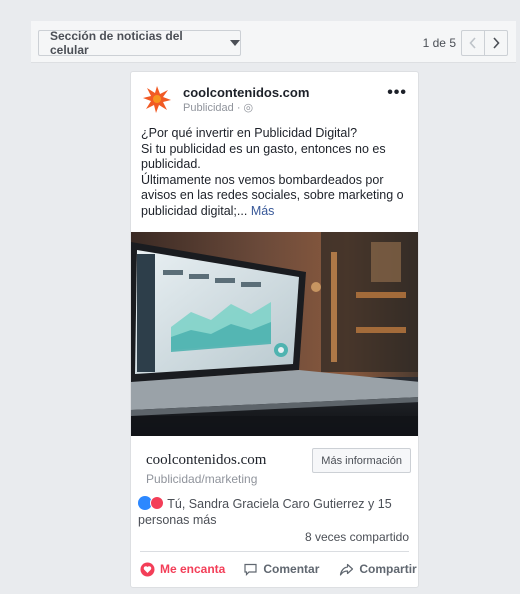  Describe the element at coordinates (157, 99) in the screenshot. I see `page-logo` at that location.